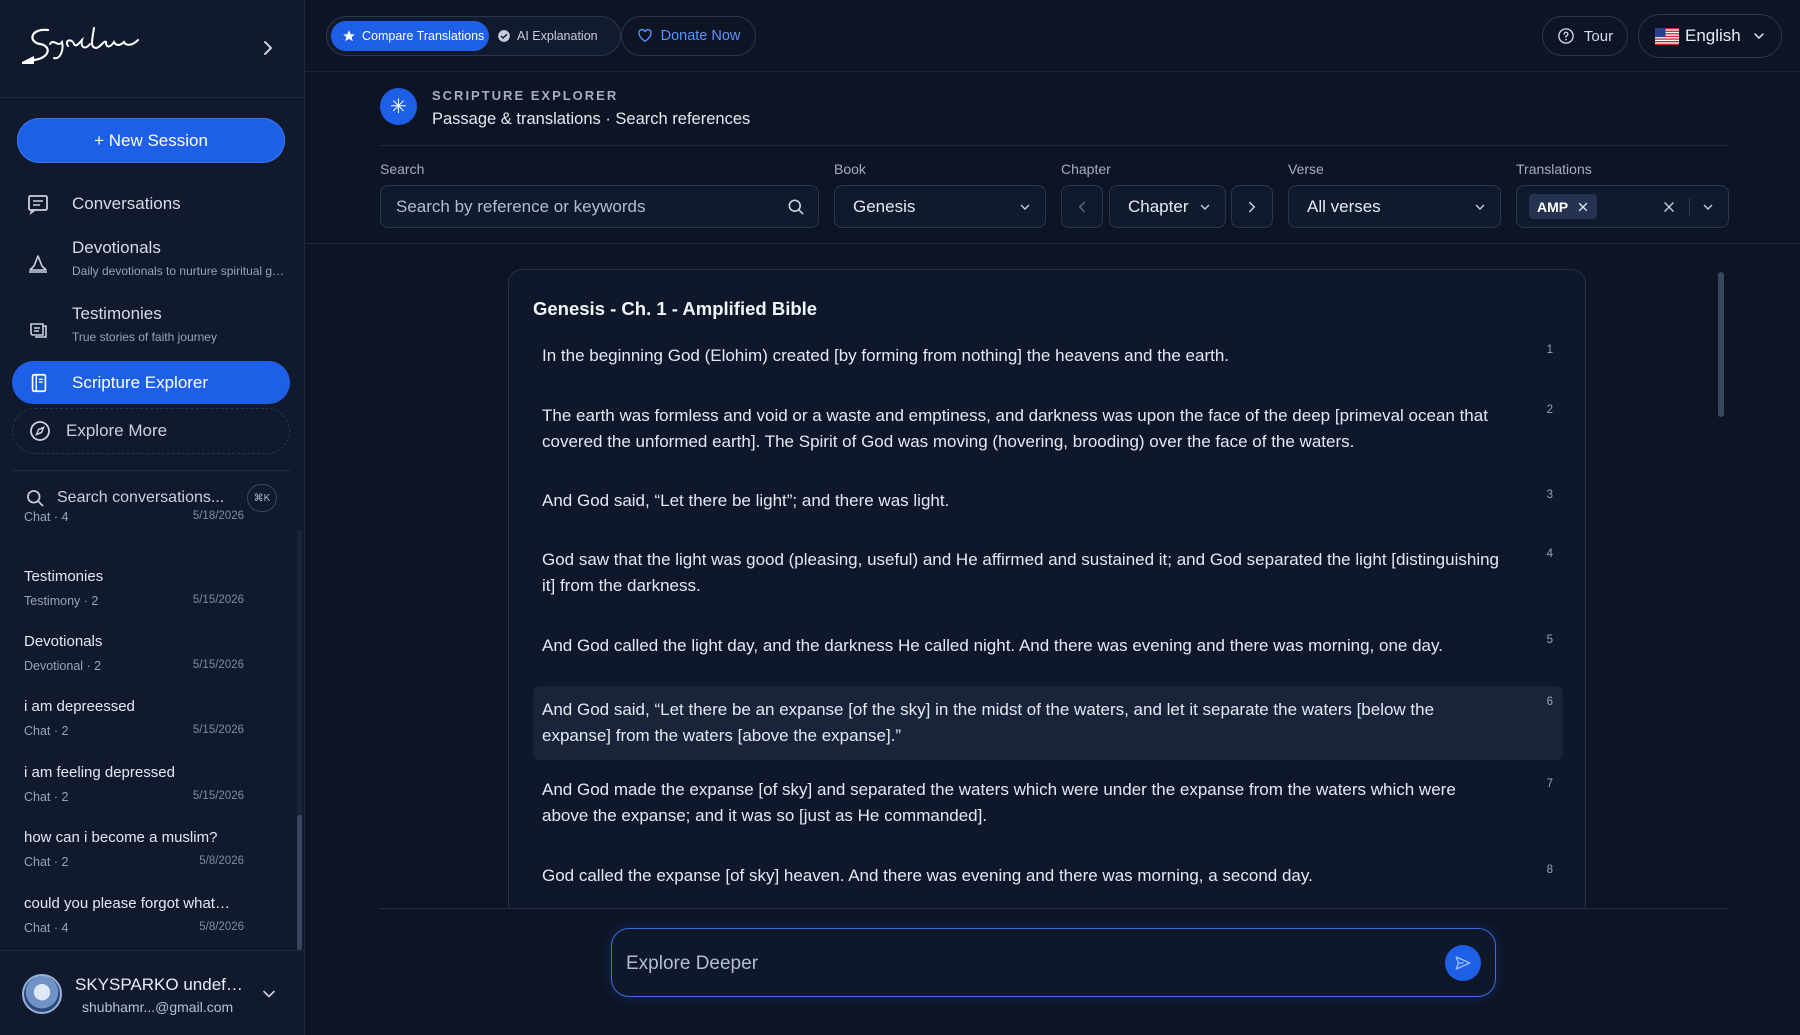 This screenshot has width=1800, height=1035. I want to click on sidebar-item-description: True stories of faith journey, so click(144, 337).